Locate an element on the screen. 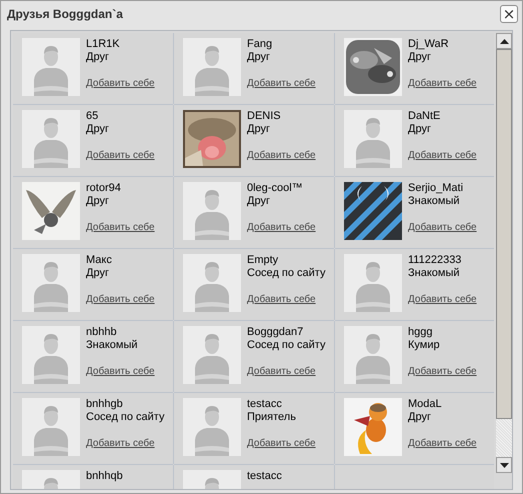 The image size is (523, 494). friend-name: rotor94 is located at coordinates (104, 188).